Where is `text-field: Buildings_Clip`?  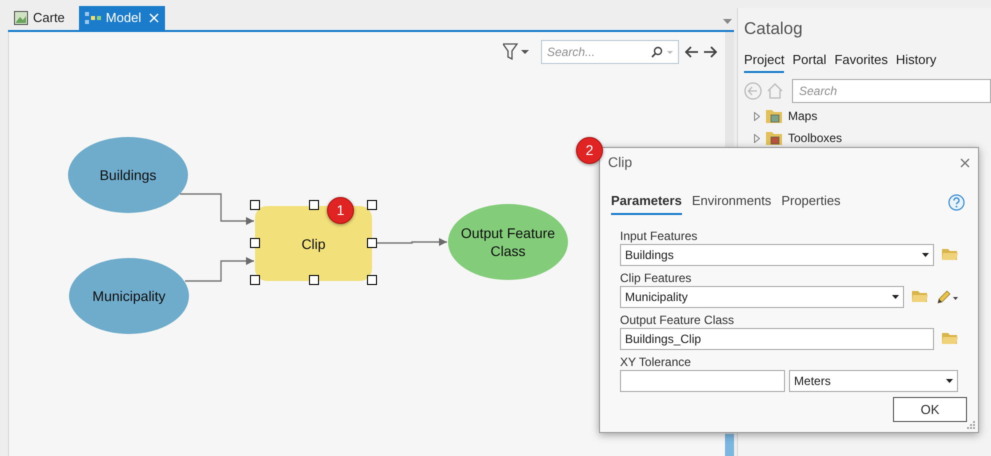
text-field: Buildings_Clip is located at coordinates (777, 339).